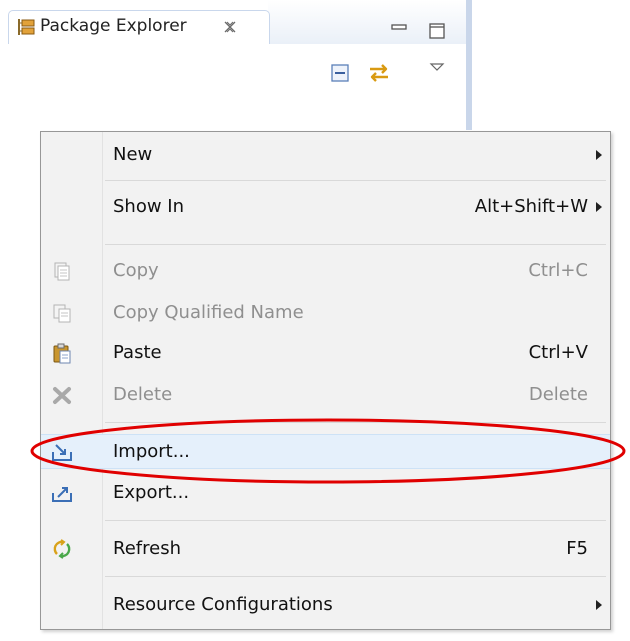 This screenshot has width=630, height=641. What do you see at coordinates (340, 73) in the screenshot?
I see `collapse-all-icon` at bounding box center [340, 73].